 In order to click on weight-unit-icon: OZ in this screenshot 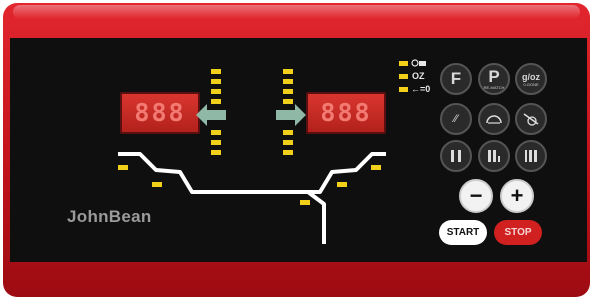, I will do `click(418, 76)`.